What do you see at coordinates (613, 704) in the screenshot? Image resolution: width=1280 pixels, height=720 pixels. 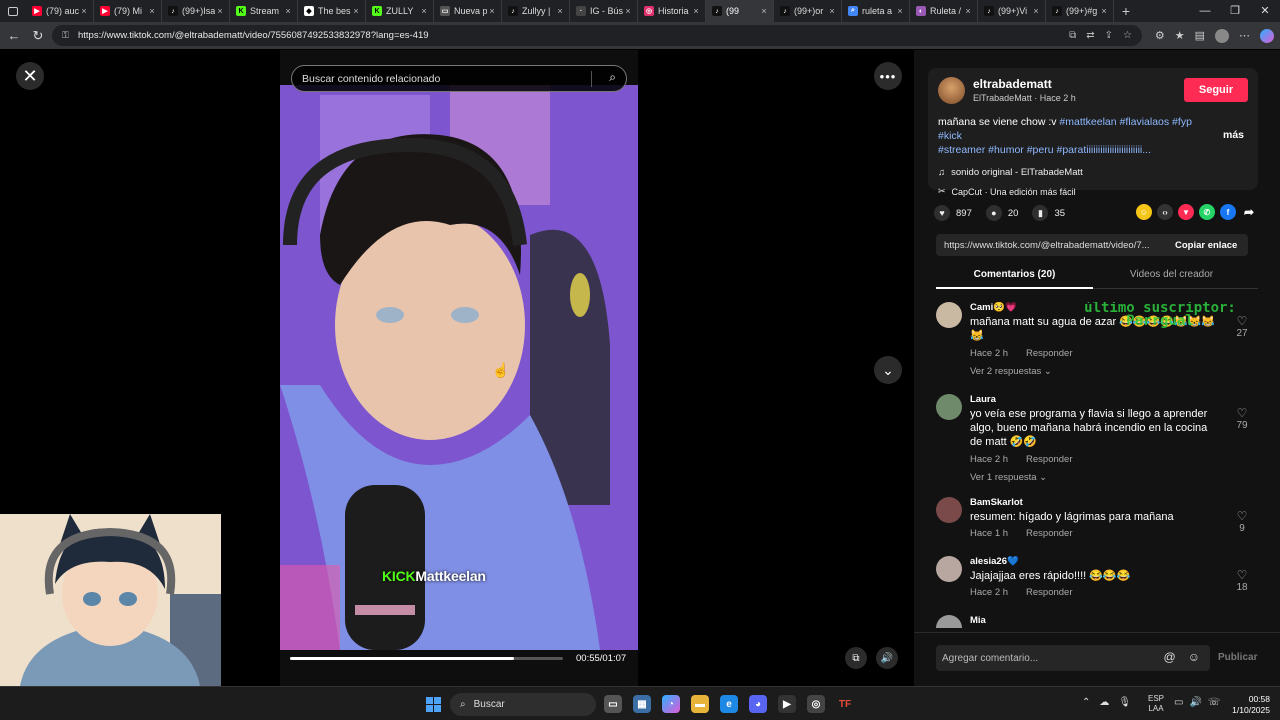 I see `task-view-icon: ▭` at bounding box center [613, 704].